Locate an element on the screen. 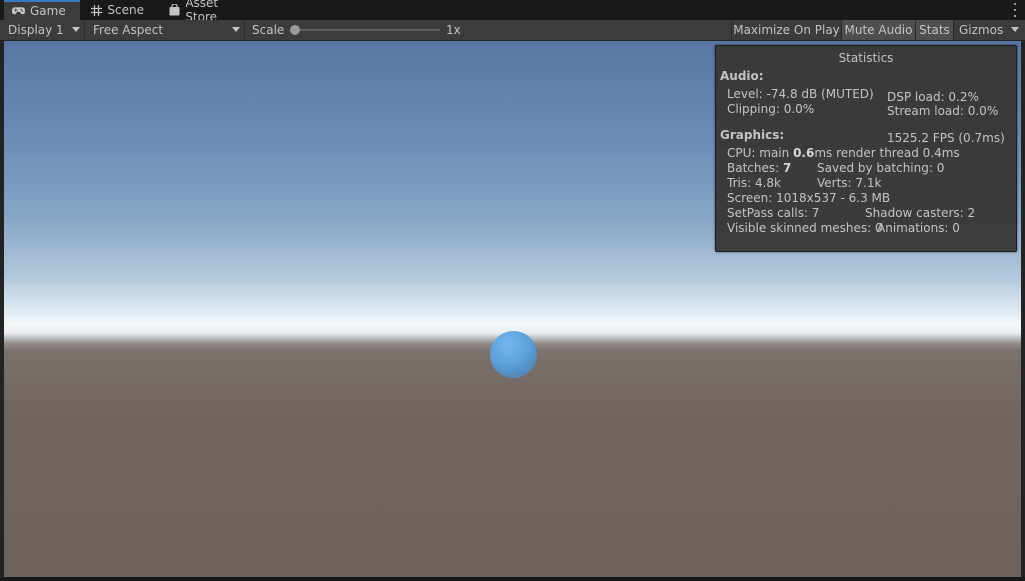 This screenshot has width=1025, height=581. display-dropdown: Display 1 is located at coordinates (42, 30).